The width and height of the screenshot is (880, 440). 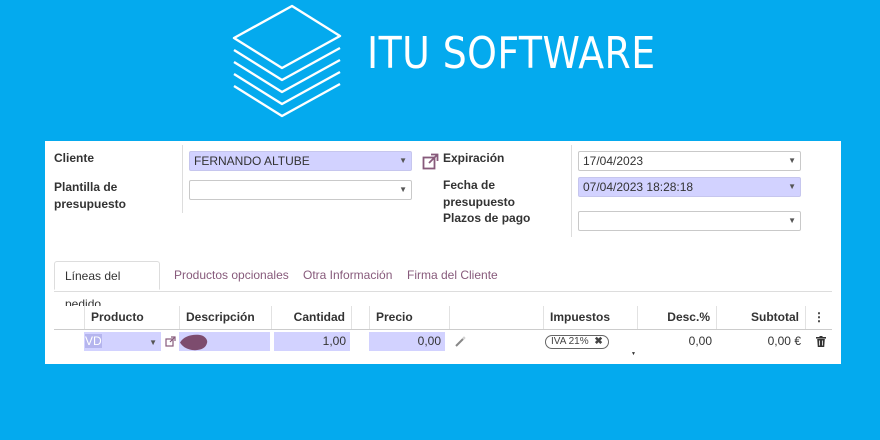 What do you see at coordinates (511, 53) in the screenshot?
I see `brand-name: ITU SOFTWARE` at bounding box center [511, 53].